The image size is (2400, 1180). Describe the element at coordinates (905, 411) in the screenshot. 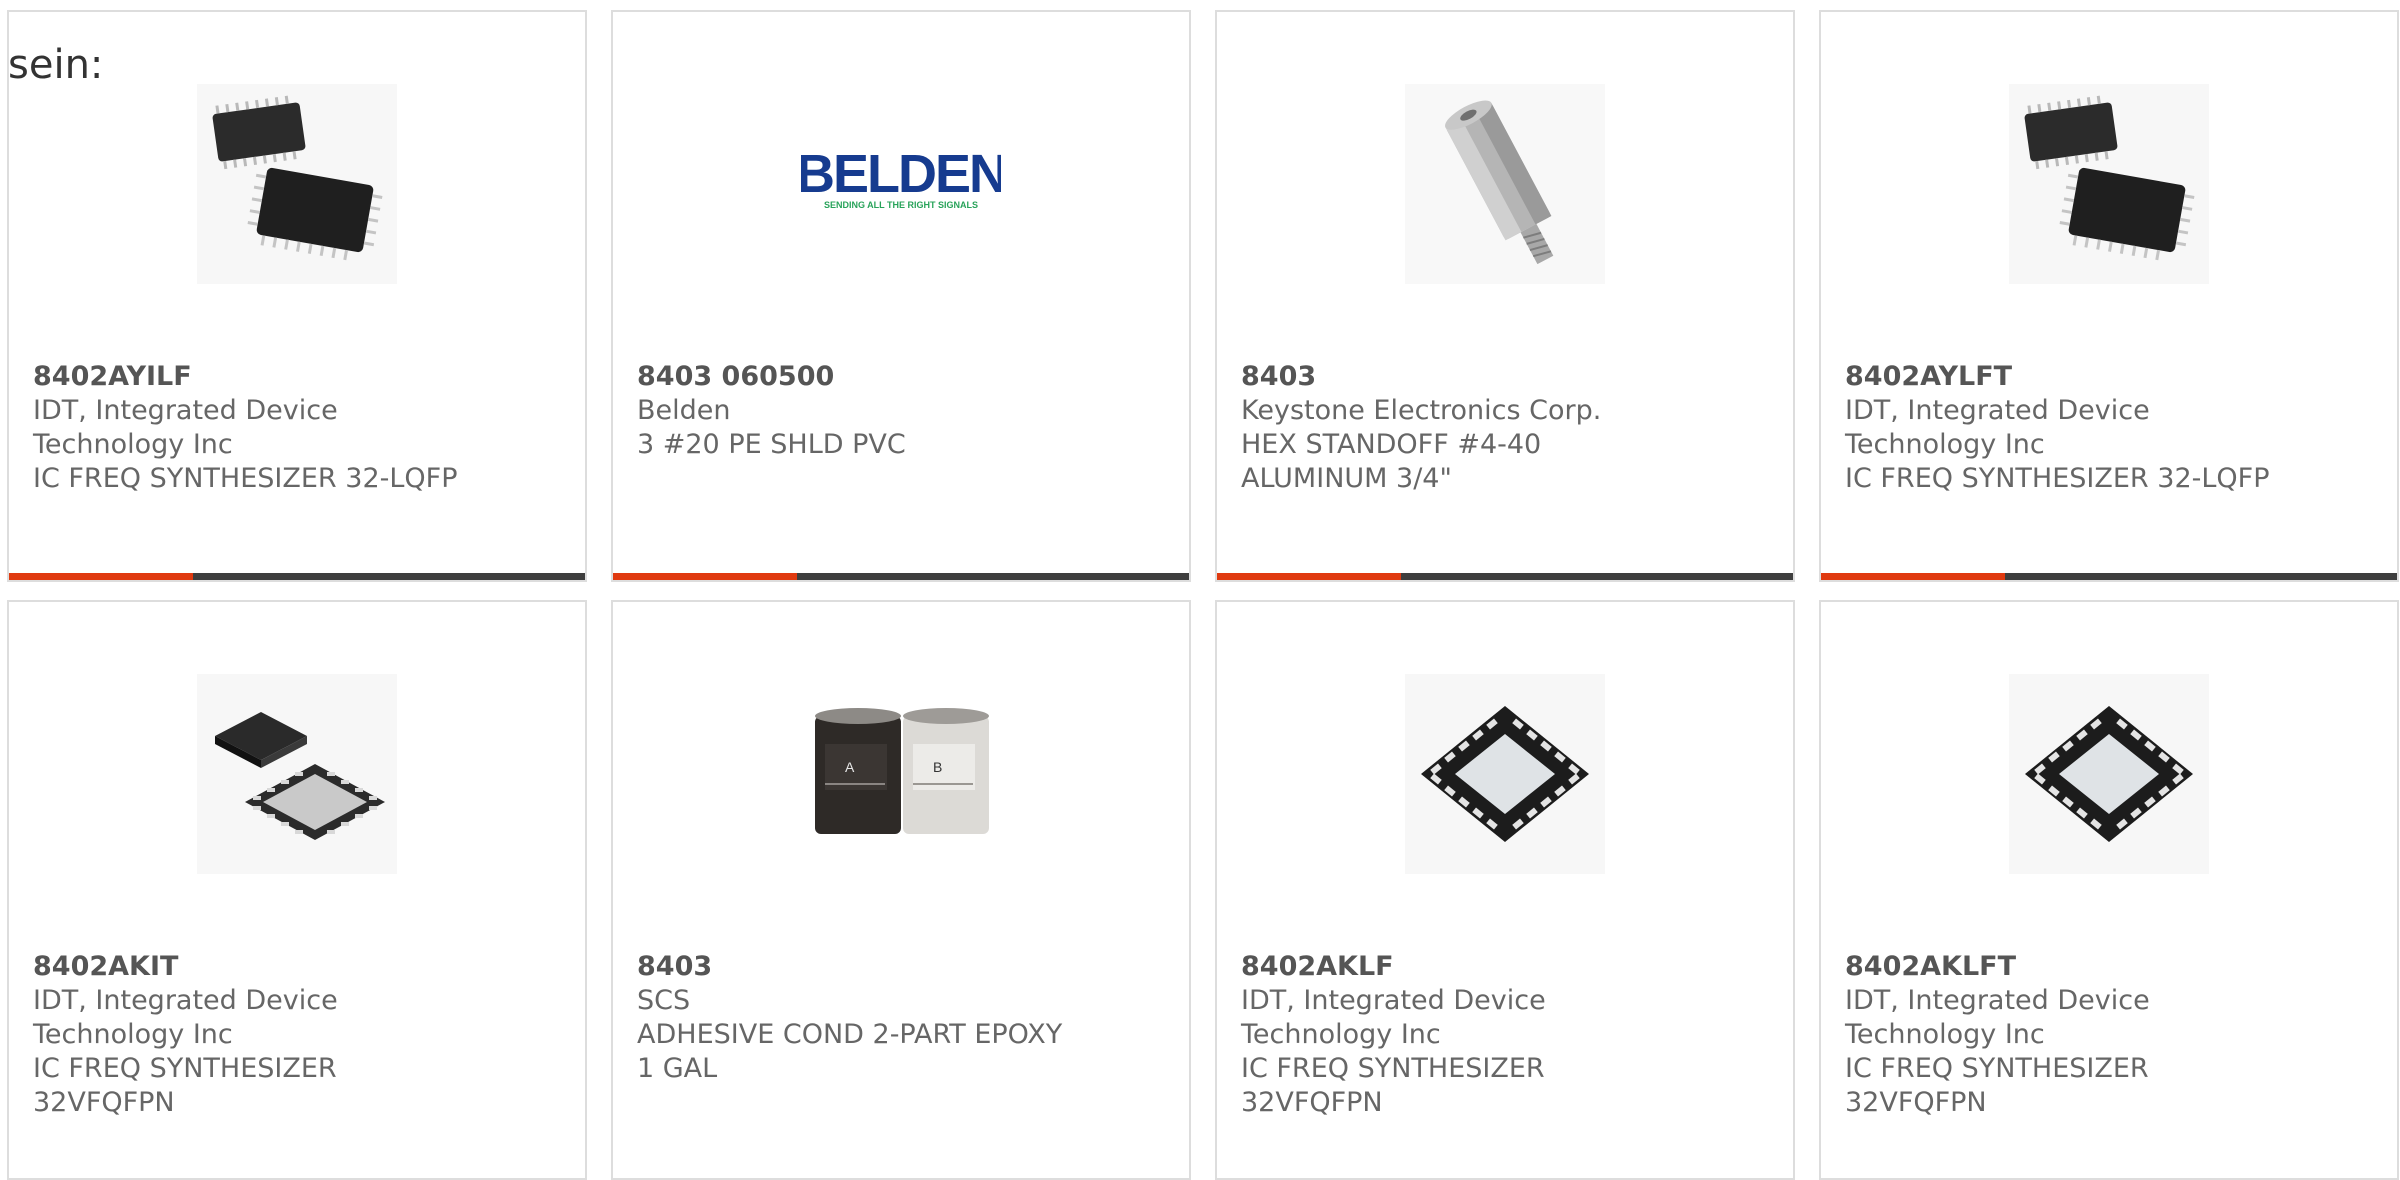

I see `product-info: 8403 060500 Belden 3 #20 PE SHLD PVC` at that location.